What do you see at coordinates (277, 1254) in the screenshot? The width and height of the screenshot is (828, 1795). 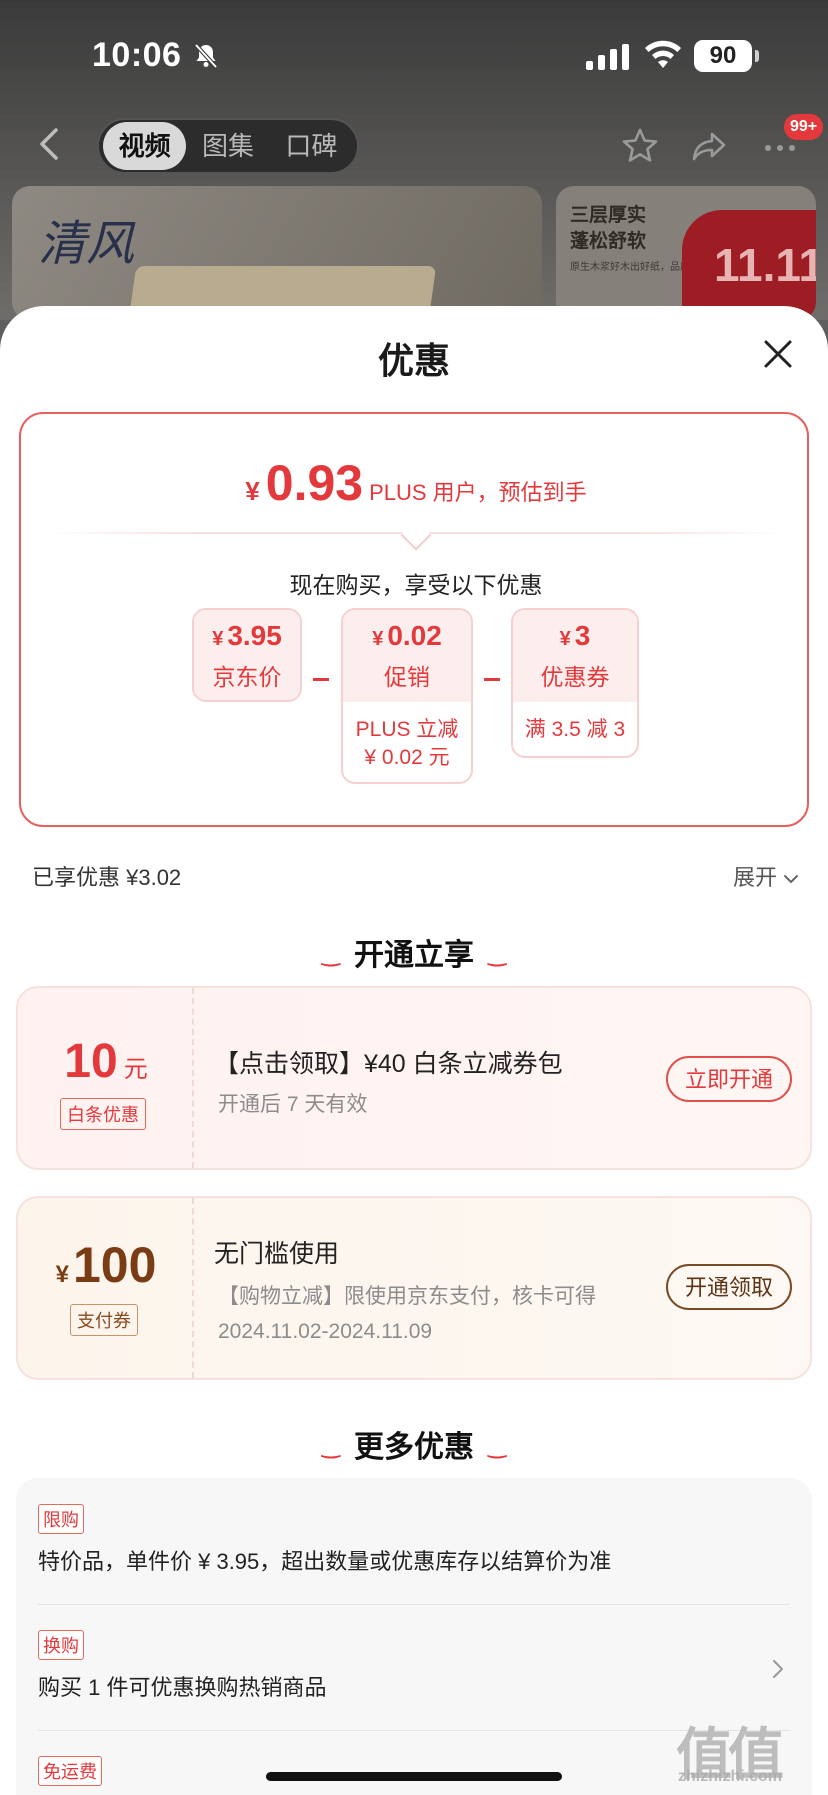 I see `coupon-title: 无门槛使用` at bounding box center [277, 1254].